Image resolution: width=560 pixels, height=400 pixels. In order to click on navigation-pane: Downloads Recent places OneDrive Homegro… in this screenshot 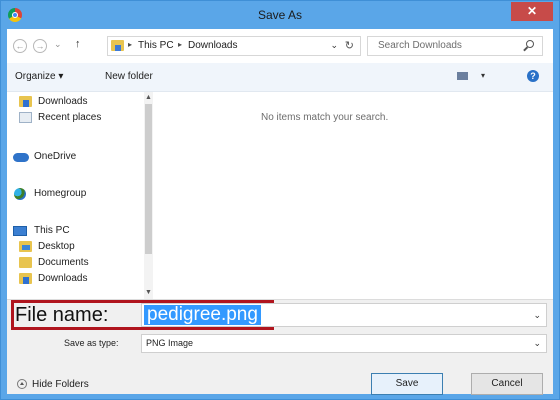, I will do `click(79, 195)`.